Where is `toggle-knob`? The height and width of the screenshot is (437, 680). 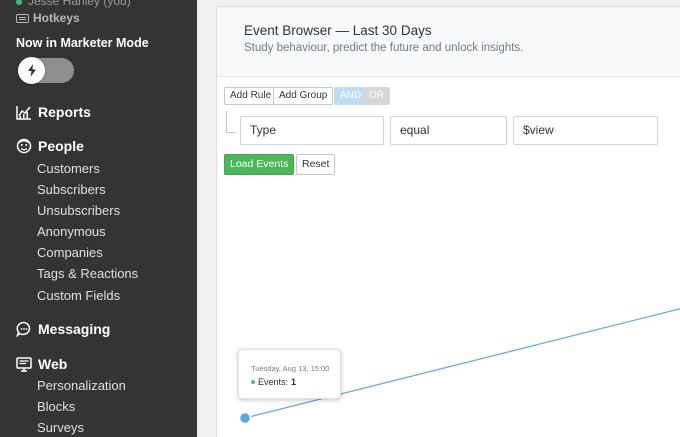 toggle-knob is located at coordinates (31, 70).